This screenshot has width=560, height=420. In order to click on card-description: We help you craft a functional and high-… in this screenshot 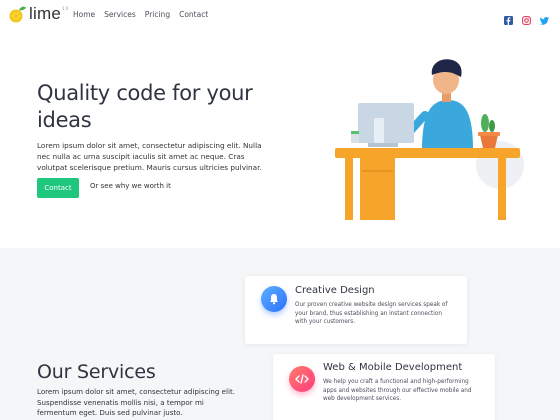, I will do `click(397, 391)`.